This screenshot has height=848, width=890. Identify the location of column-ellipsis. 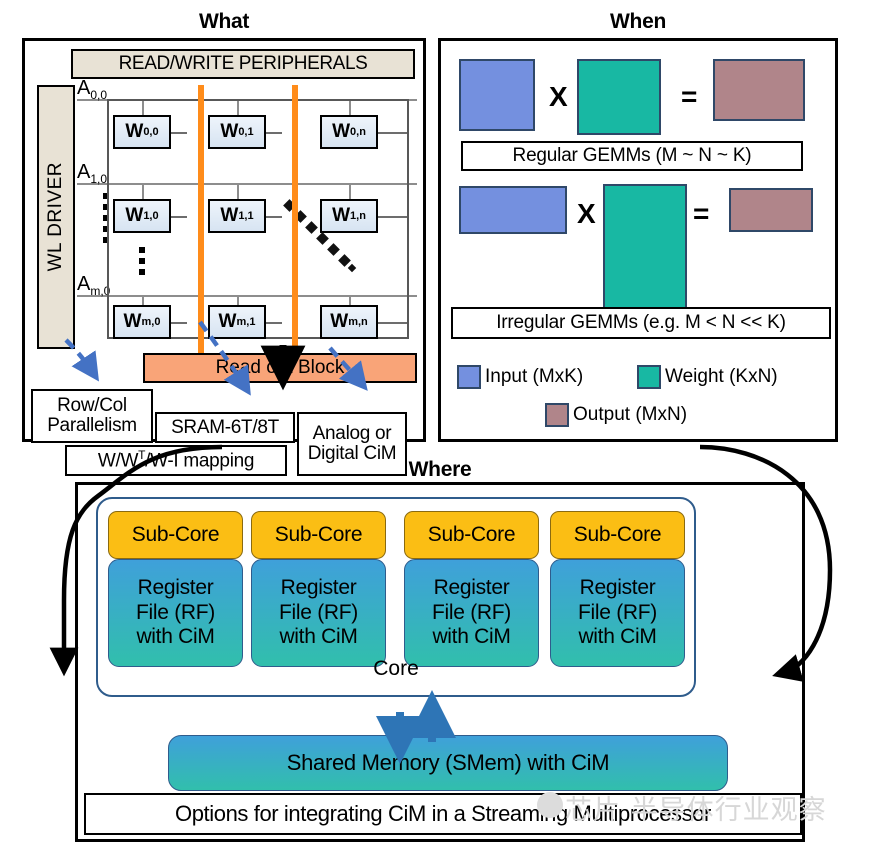
(142, 261).